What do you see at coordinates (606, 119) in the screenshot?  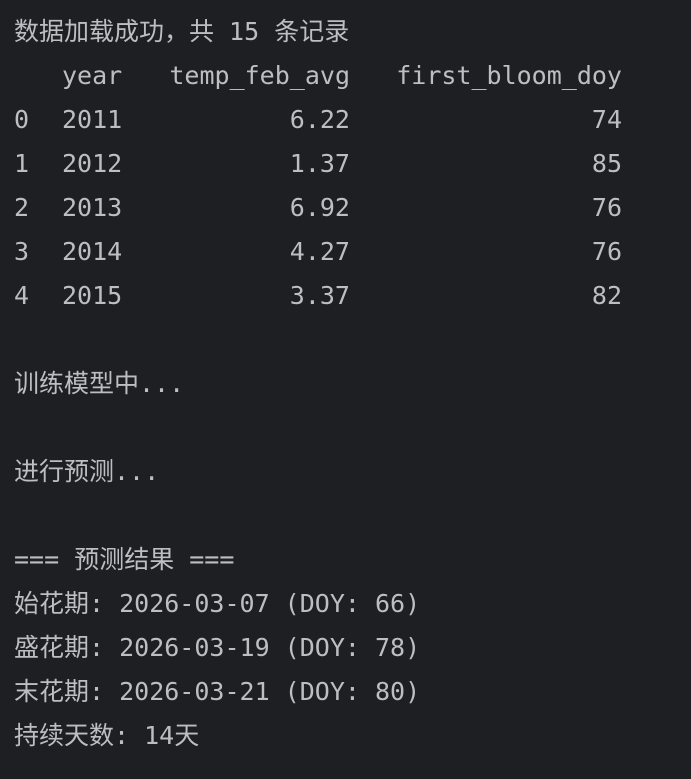 I see `doy-cell: 74` at bounding box center [606, 119].